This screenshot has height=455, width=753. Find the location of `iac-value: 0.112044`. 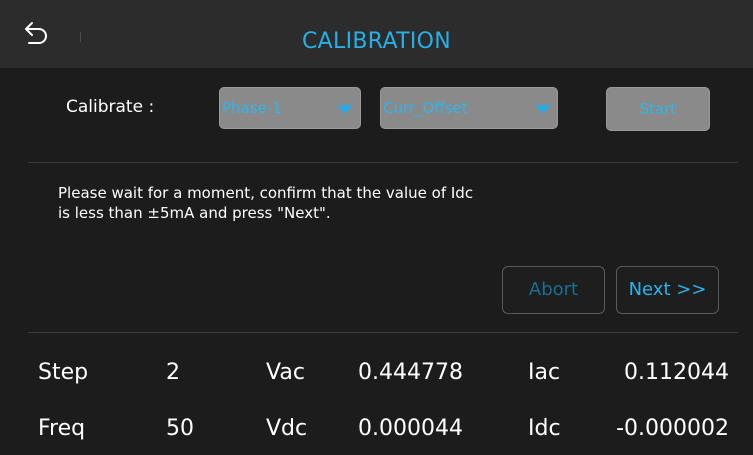

iac-value: 0.112044 is located at coordinates (676, 372).